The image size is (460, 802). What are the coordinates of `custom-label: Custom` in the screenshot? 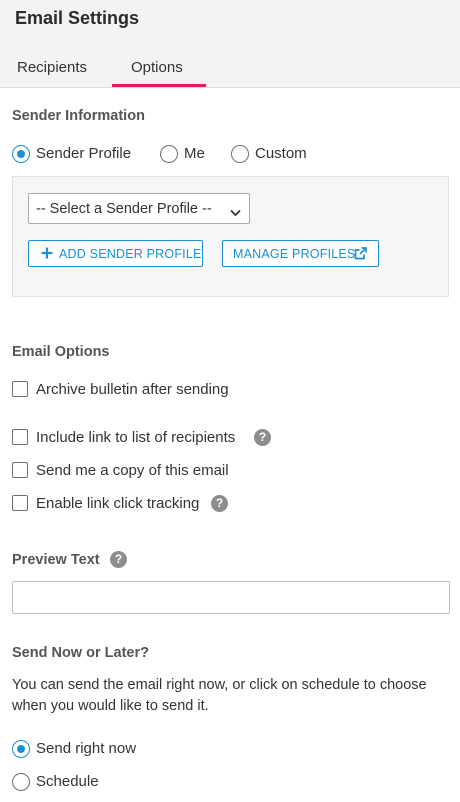 It's located at (281, 153).